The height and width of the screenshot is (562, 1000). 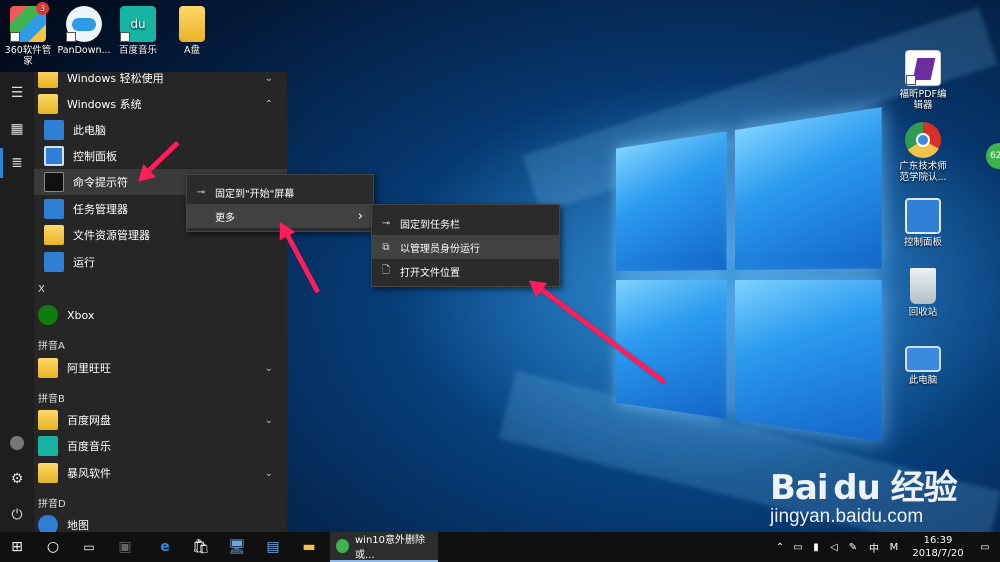 I want to click on desktop-icon-foxit: 福昕PDF编辑器, so click(x=923, y=80).